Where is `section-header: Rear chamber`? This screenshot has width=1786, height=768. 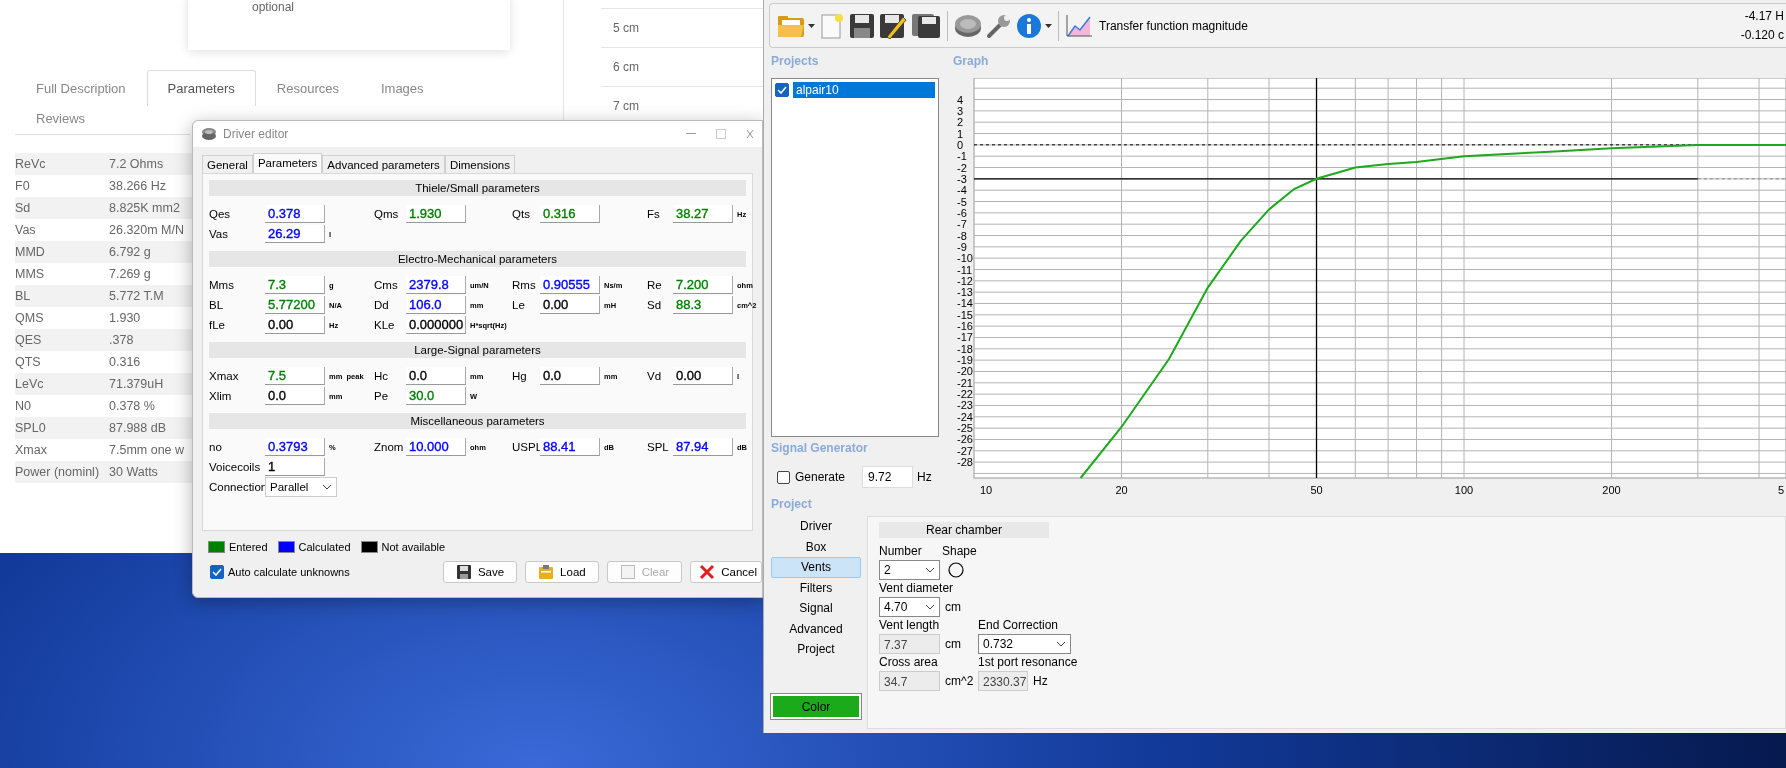
section-header: Rear chamber is located at coordinates (964, 530).